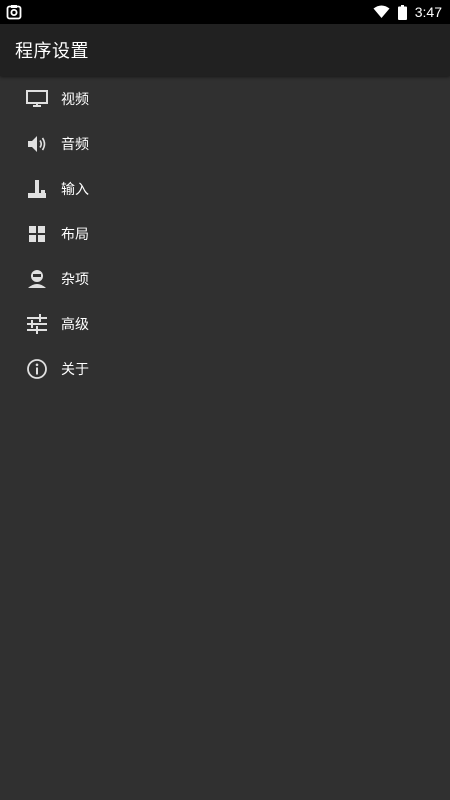  Describe the element at coordinates (225, 188) in the screenshot. I see `menu-item-input: 输入` at that location.